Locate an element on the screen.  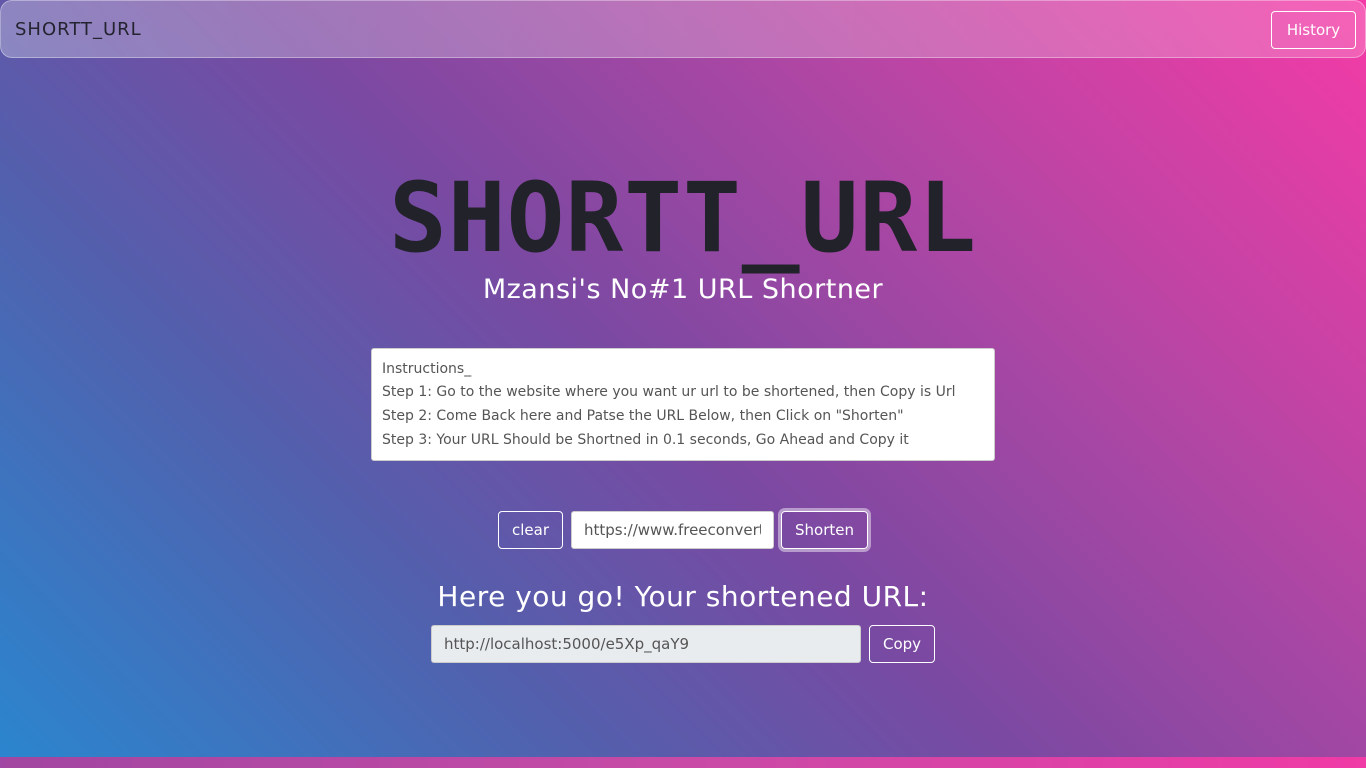
instructions-heading: Instructions_ is located at coordinates (427, 369).